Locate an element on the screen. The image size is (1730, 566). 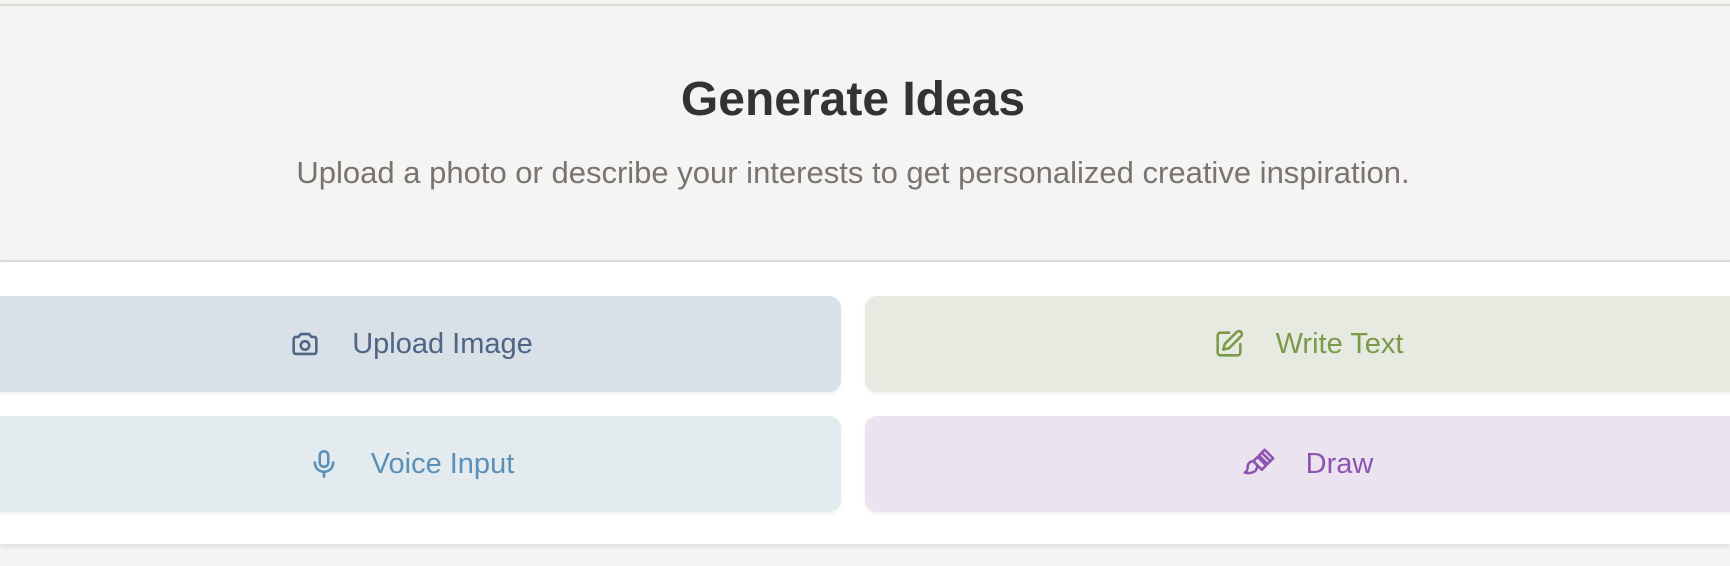
write-text-label: Write Text is located at coordinates (1339, 343).